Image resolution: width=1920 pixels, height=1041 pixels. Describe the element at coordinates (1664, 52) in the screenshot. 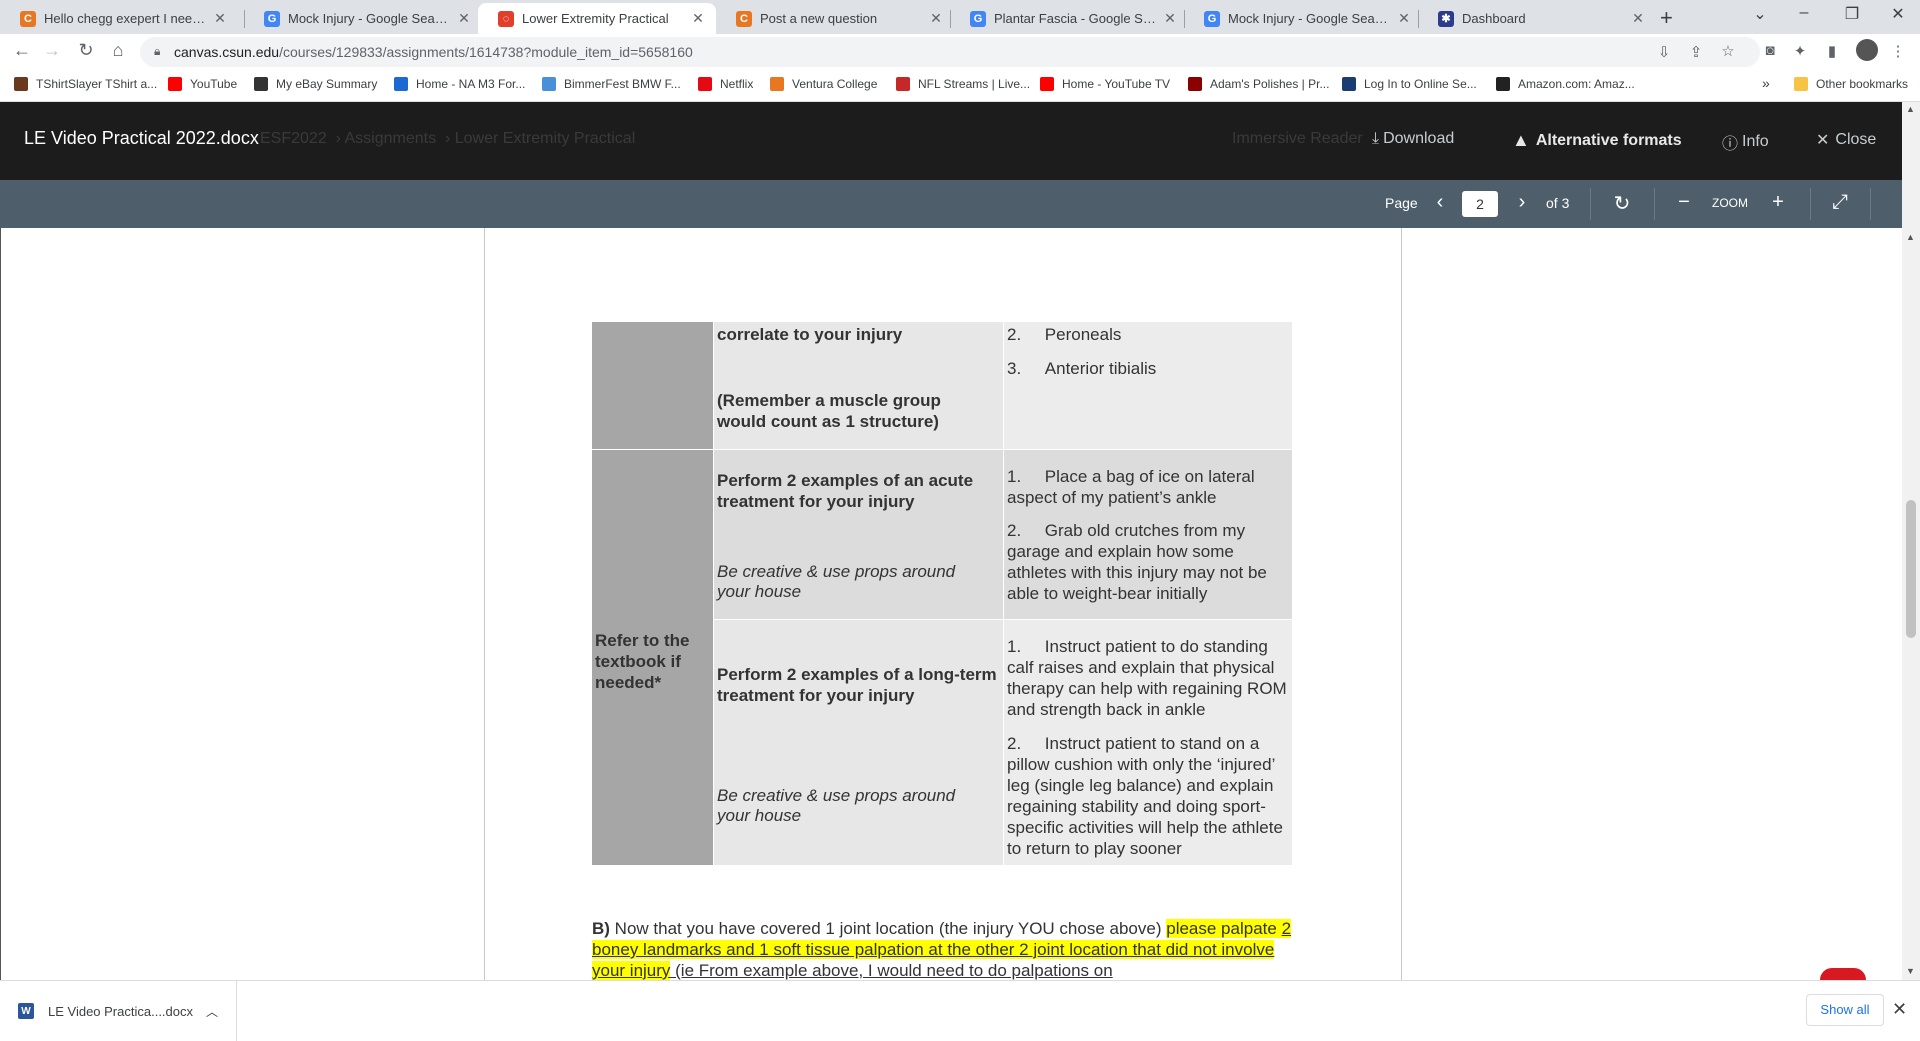

I see `install-icon: ⇩` at that location.